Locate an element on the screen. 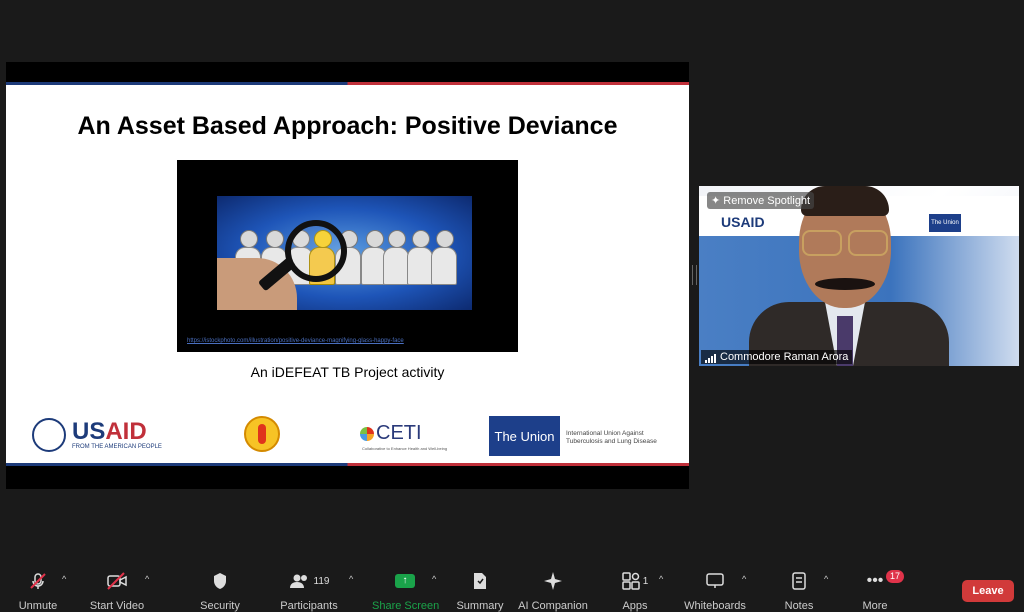  microphone-muted-icon is located at coordinates (38, 581).